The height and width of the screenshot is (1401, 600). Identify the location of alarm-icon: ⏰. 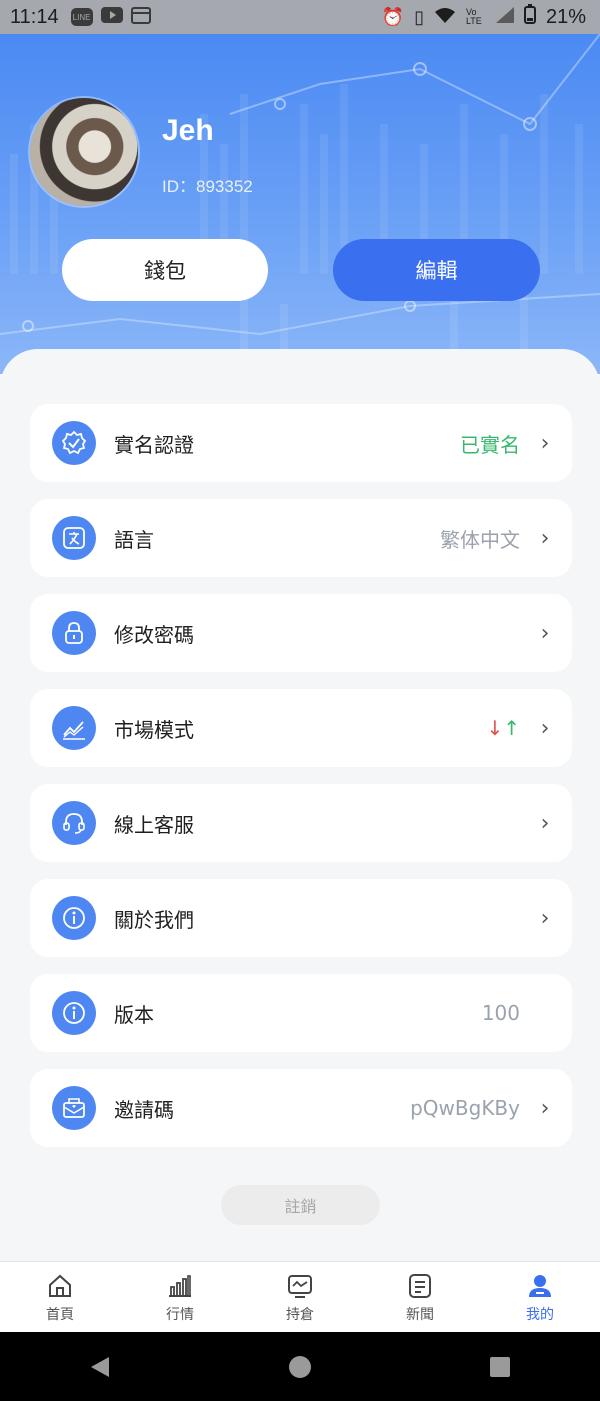
(393, 16).